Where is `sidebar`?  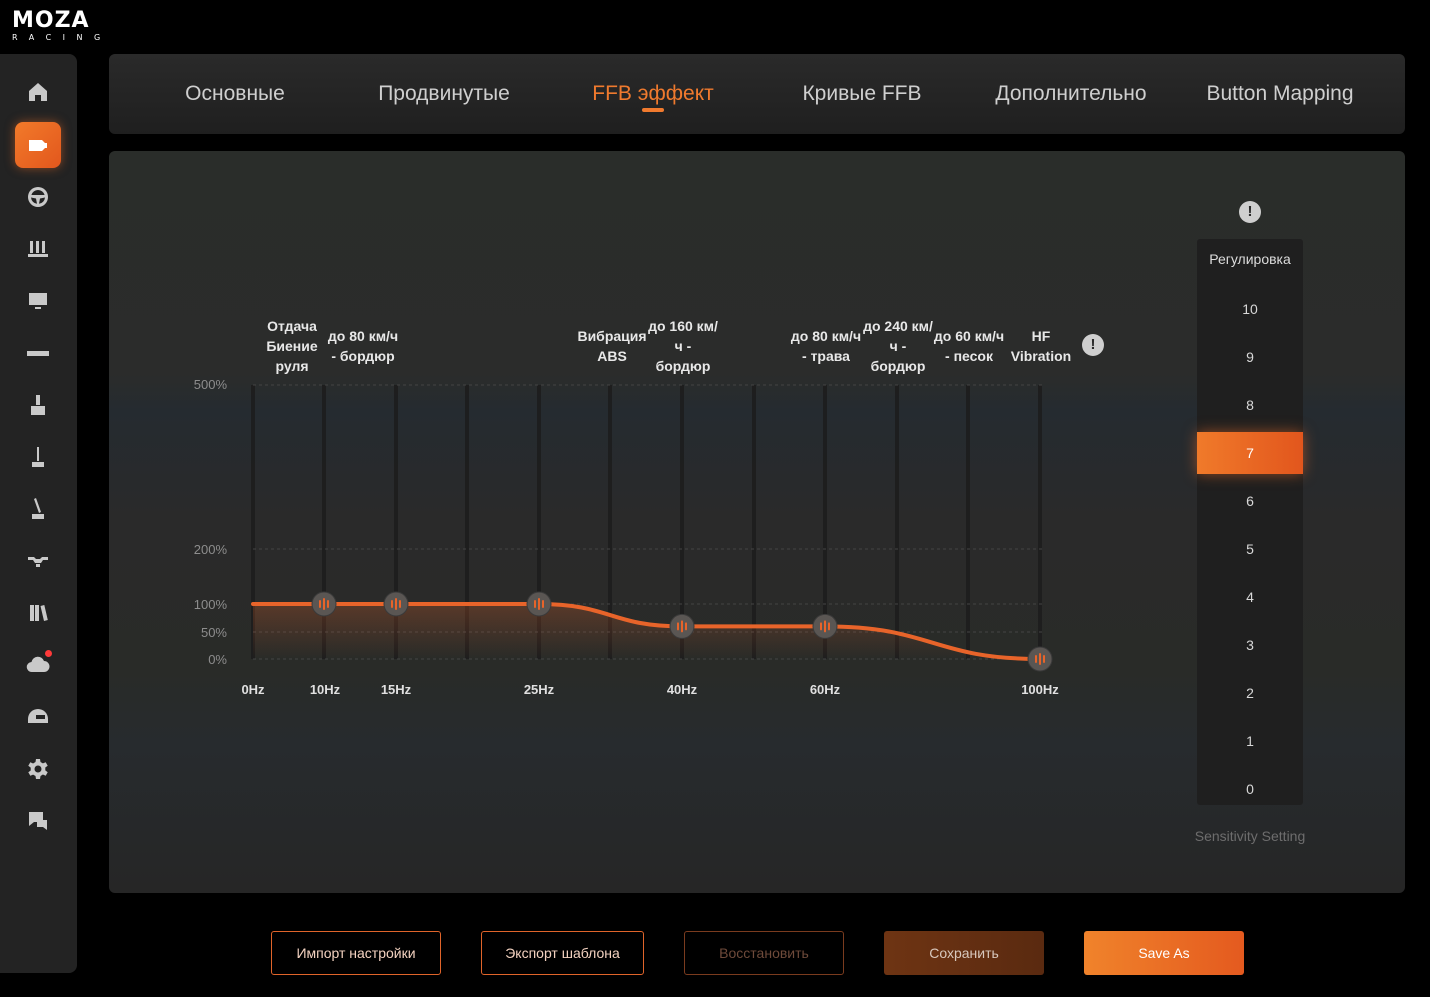 sidebar is located at coordinates (38, 513).